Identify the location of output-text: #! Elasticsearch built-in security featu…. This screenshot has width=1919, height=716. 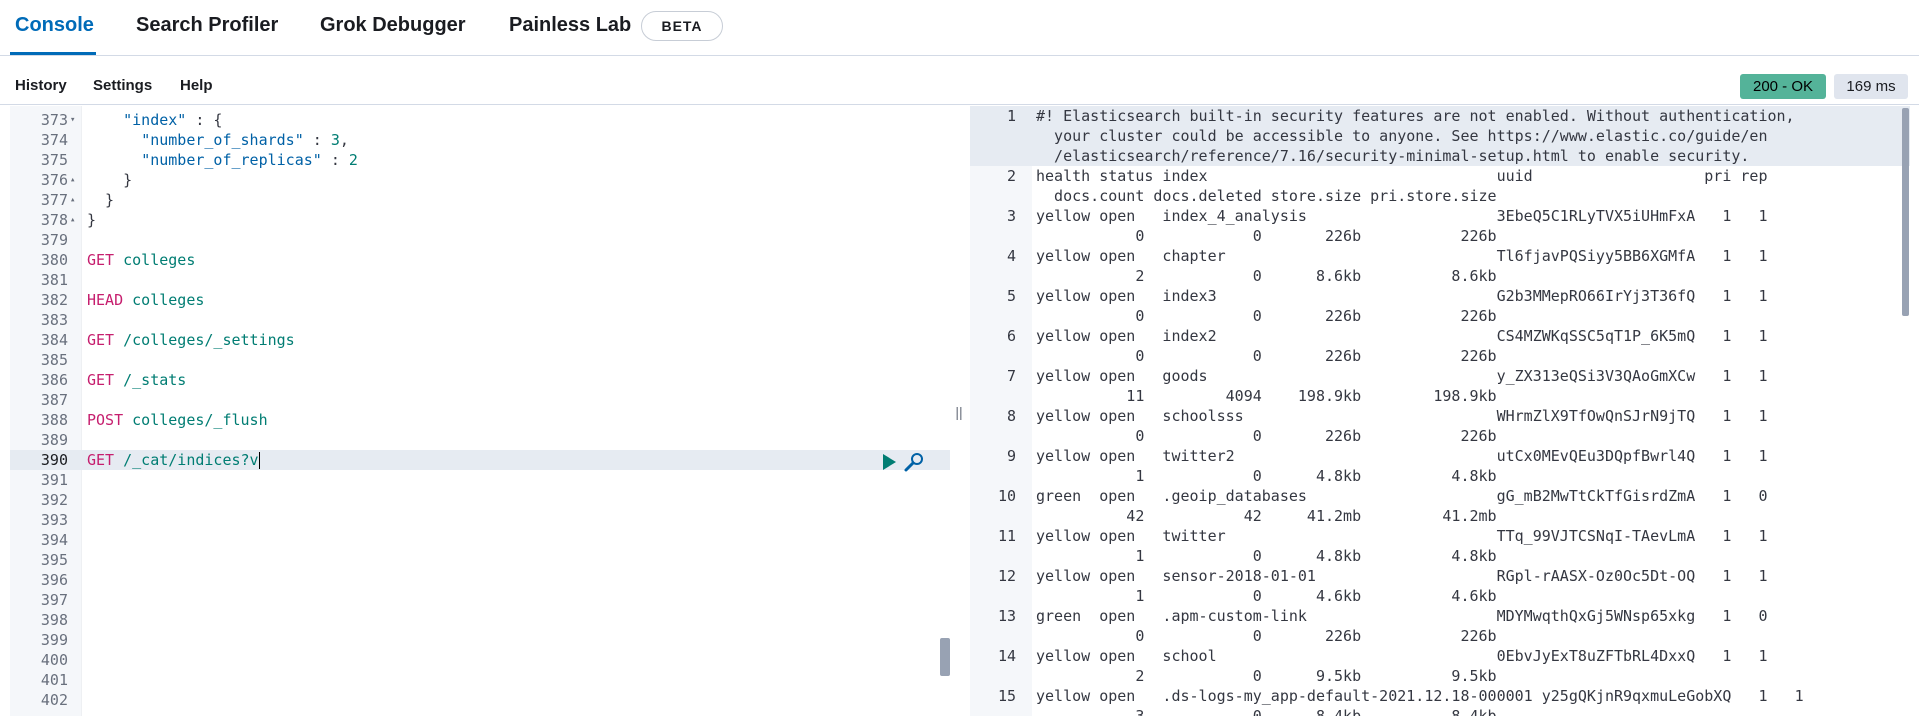
(1415, 136).